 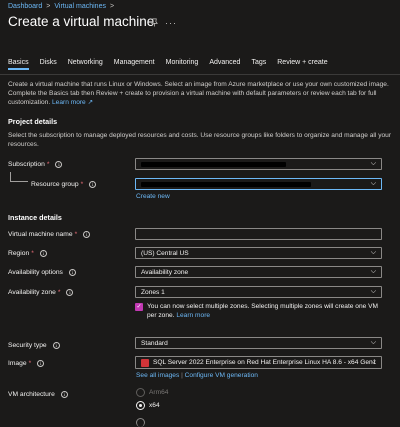 I want to click on availability-options-label: Availability options i, so click(x=42, y=272).